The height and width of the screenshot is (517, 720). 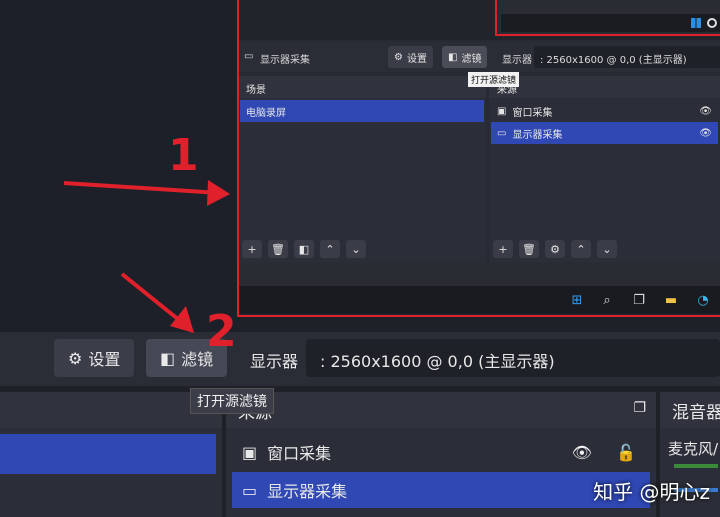 What do you see at coordinates (183, 155) in the screenshot?
I see `annotation-number-1: 1` at bounding box center [183, 155].